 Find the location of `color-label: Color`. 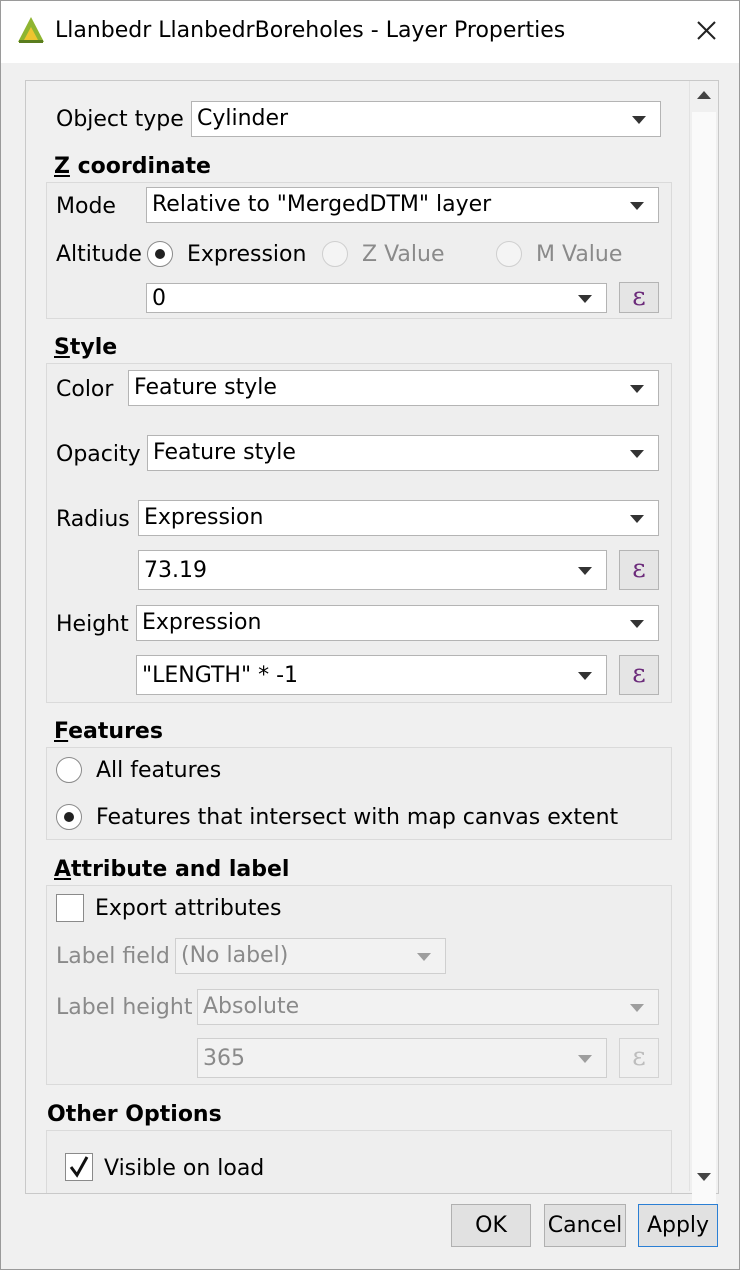

color-label: Color is located at coordinates (85, 389).